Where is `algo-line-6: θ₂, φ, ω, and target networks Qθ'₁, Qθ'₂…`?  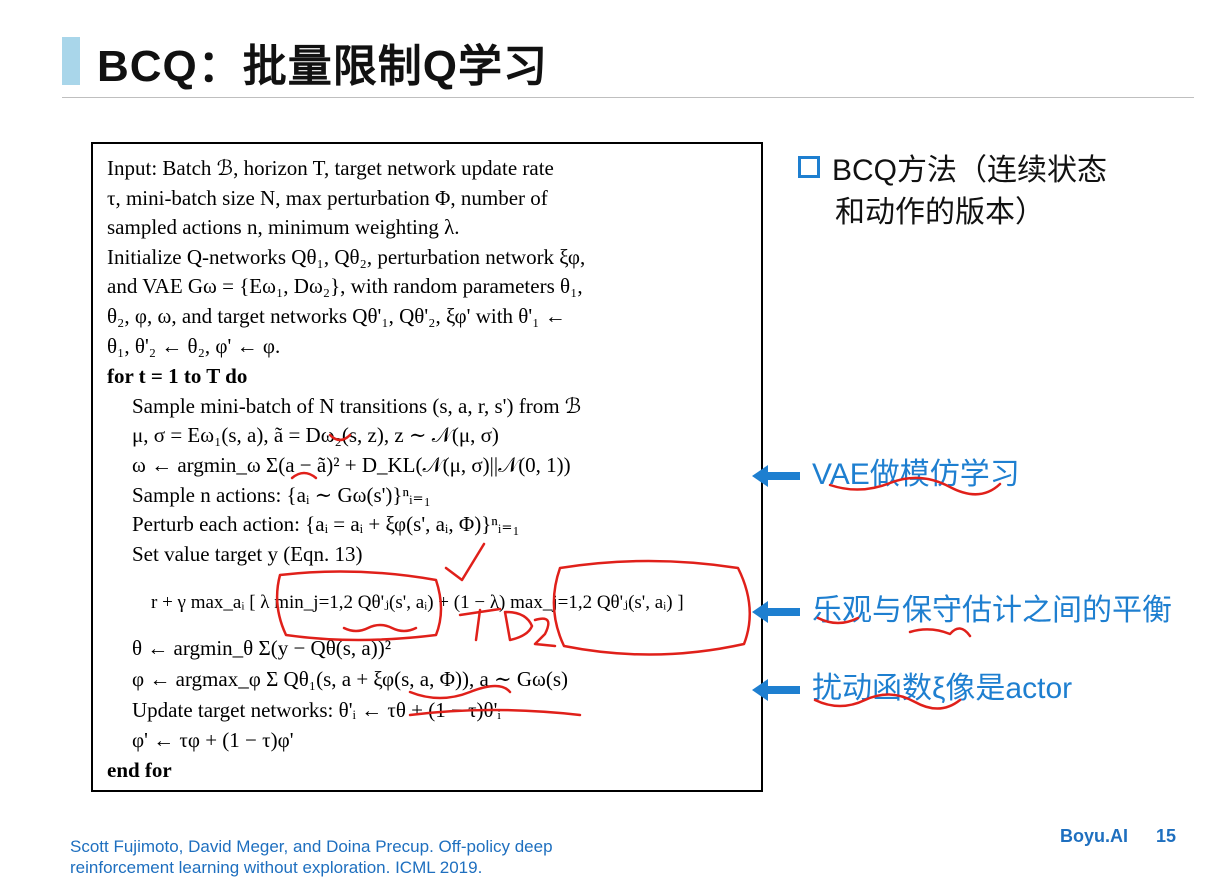
algo-line-6: θ₂, φ, ω, and target networks Qθ'₁, Qθ'₂… is located at coordinates (336, 316).